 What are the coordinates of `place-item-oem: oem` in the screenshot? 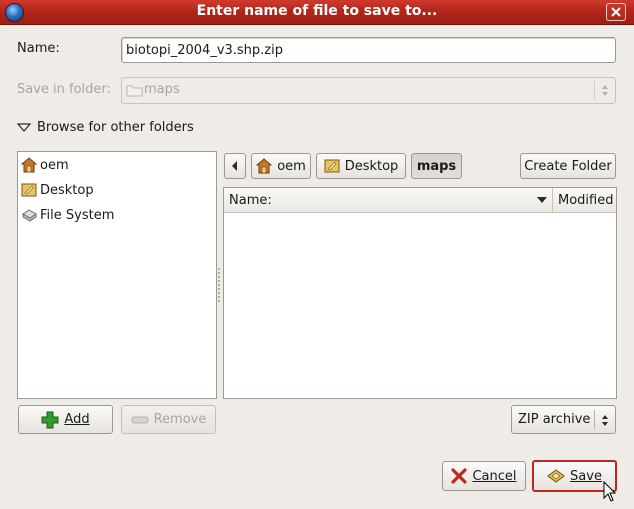 It's located at (45, 165).